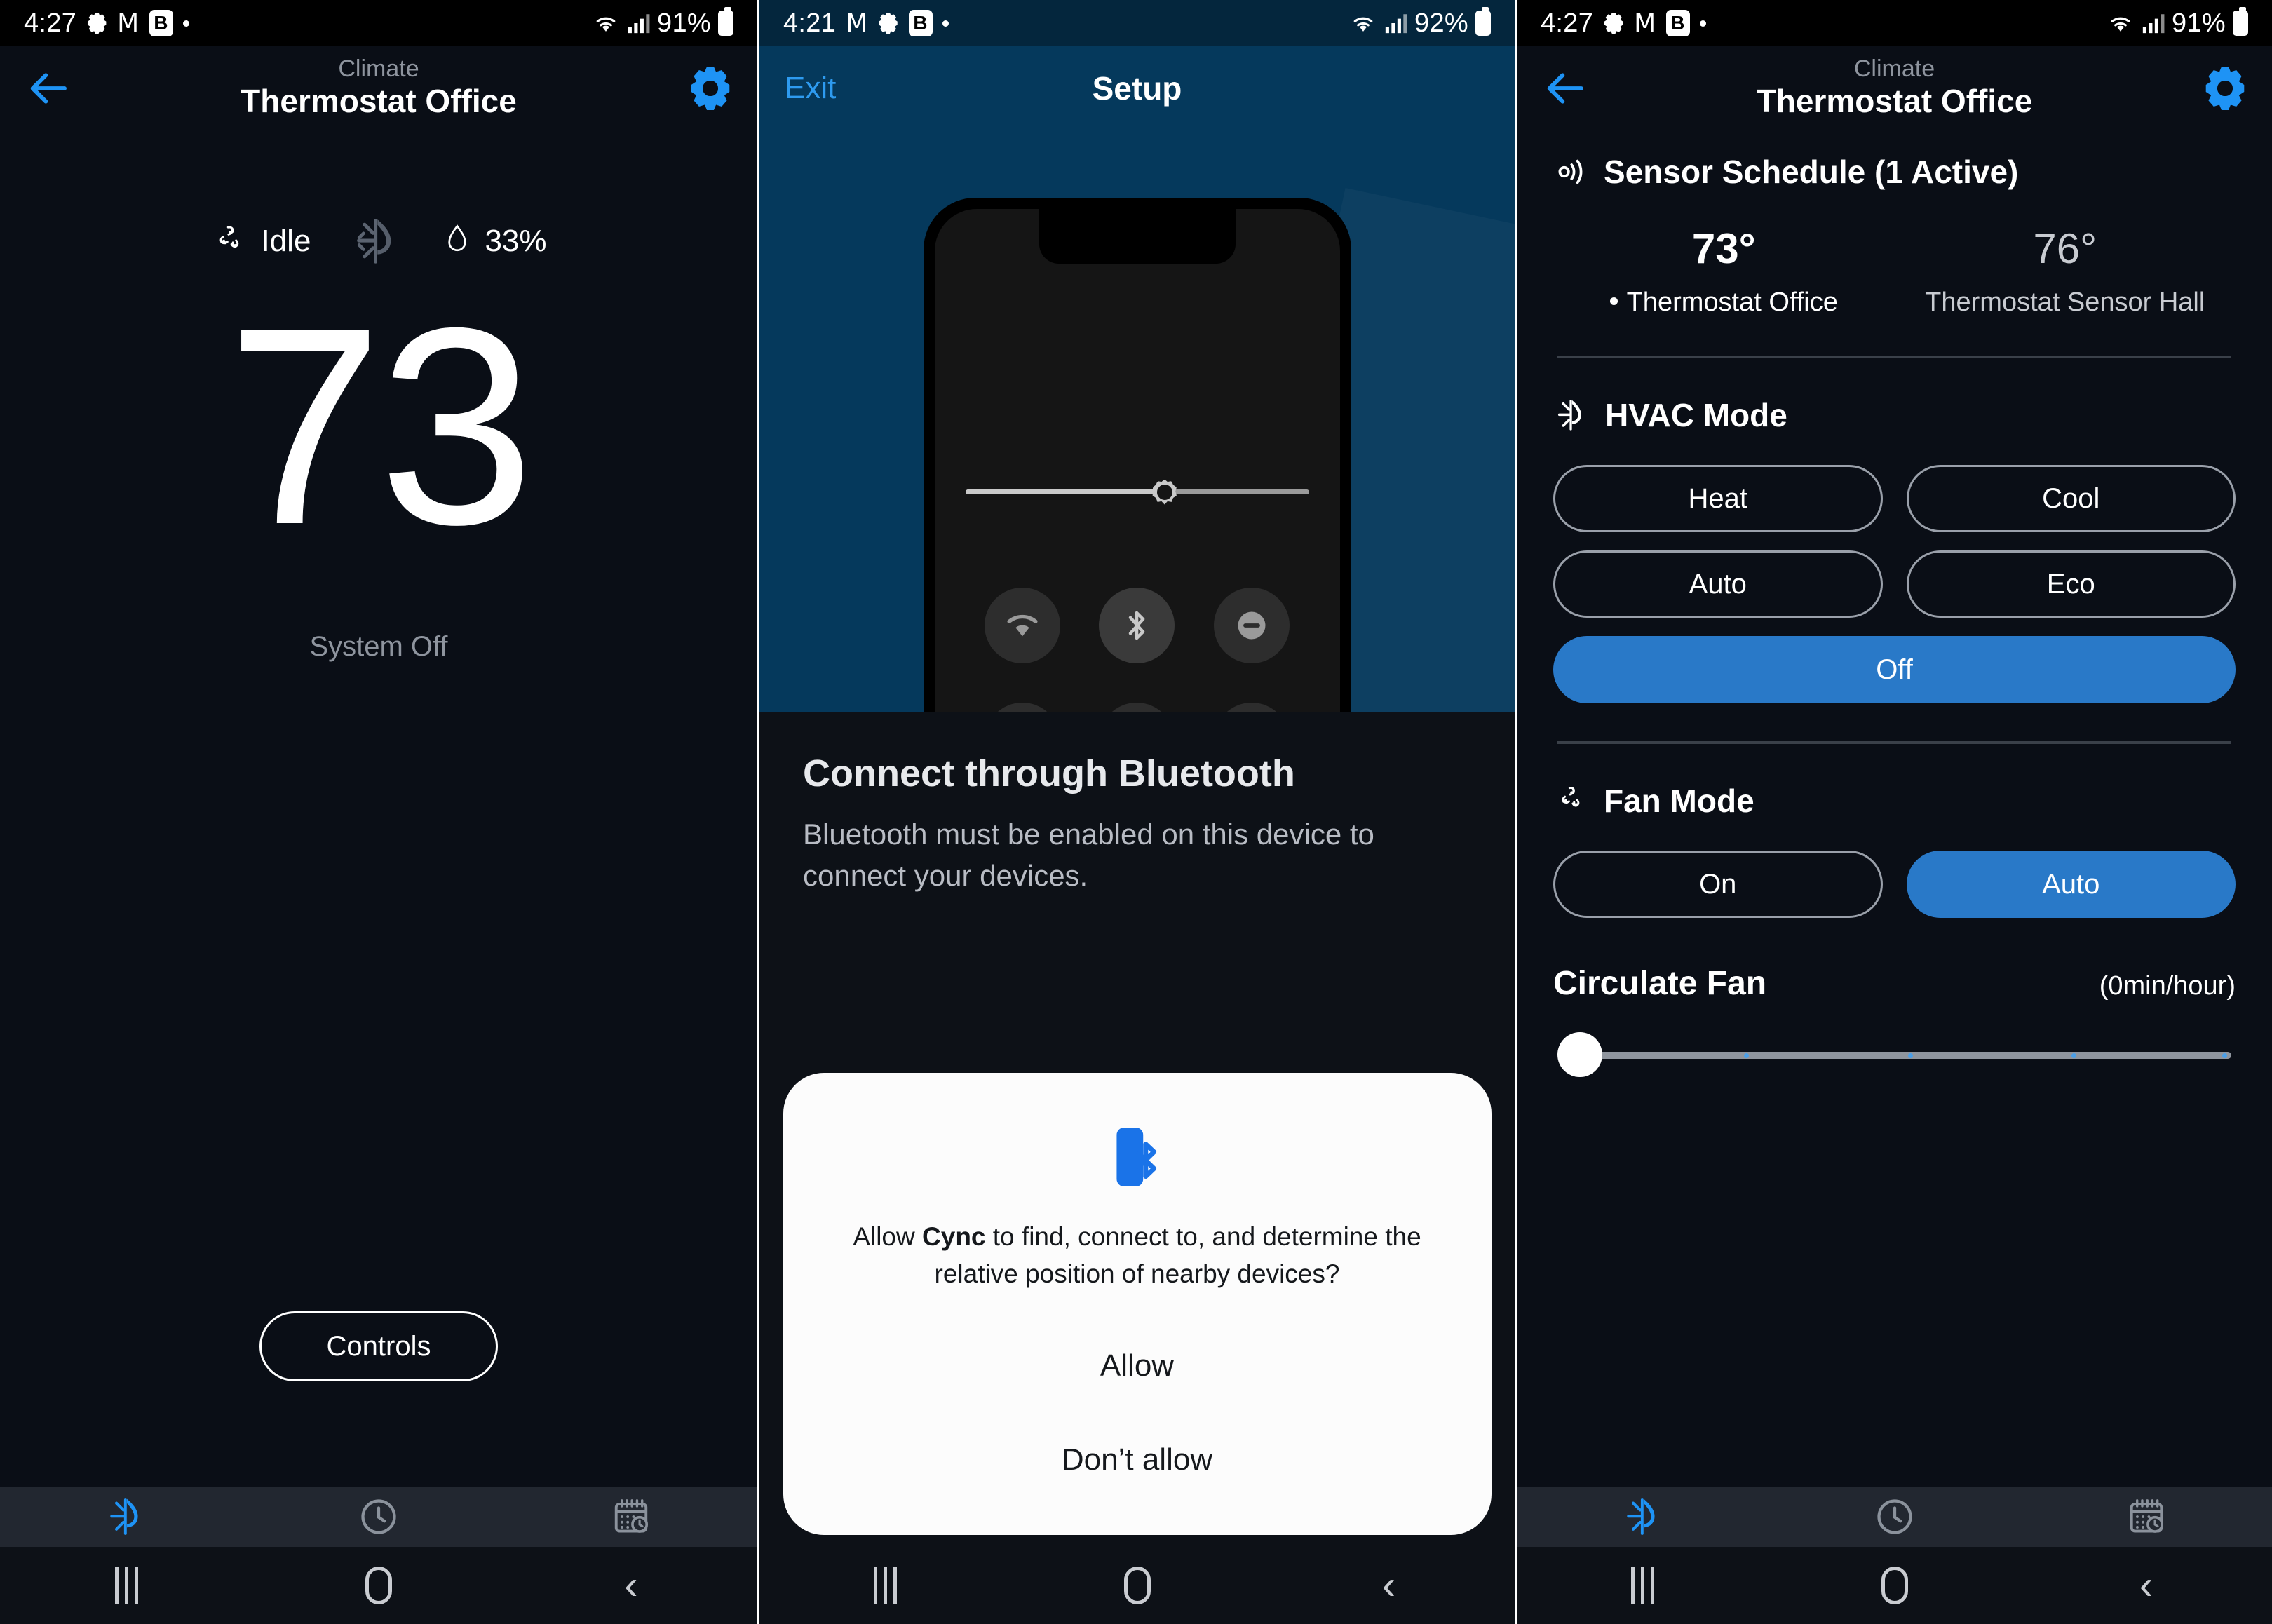 This screenshot has height=1624, width=2272. Describe the element at coordinates (2065, 302) in the screenshot. I see `sensor-name: Thermostat Sensor Hall` at that location.